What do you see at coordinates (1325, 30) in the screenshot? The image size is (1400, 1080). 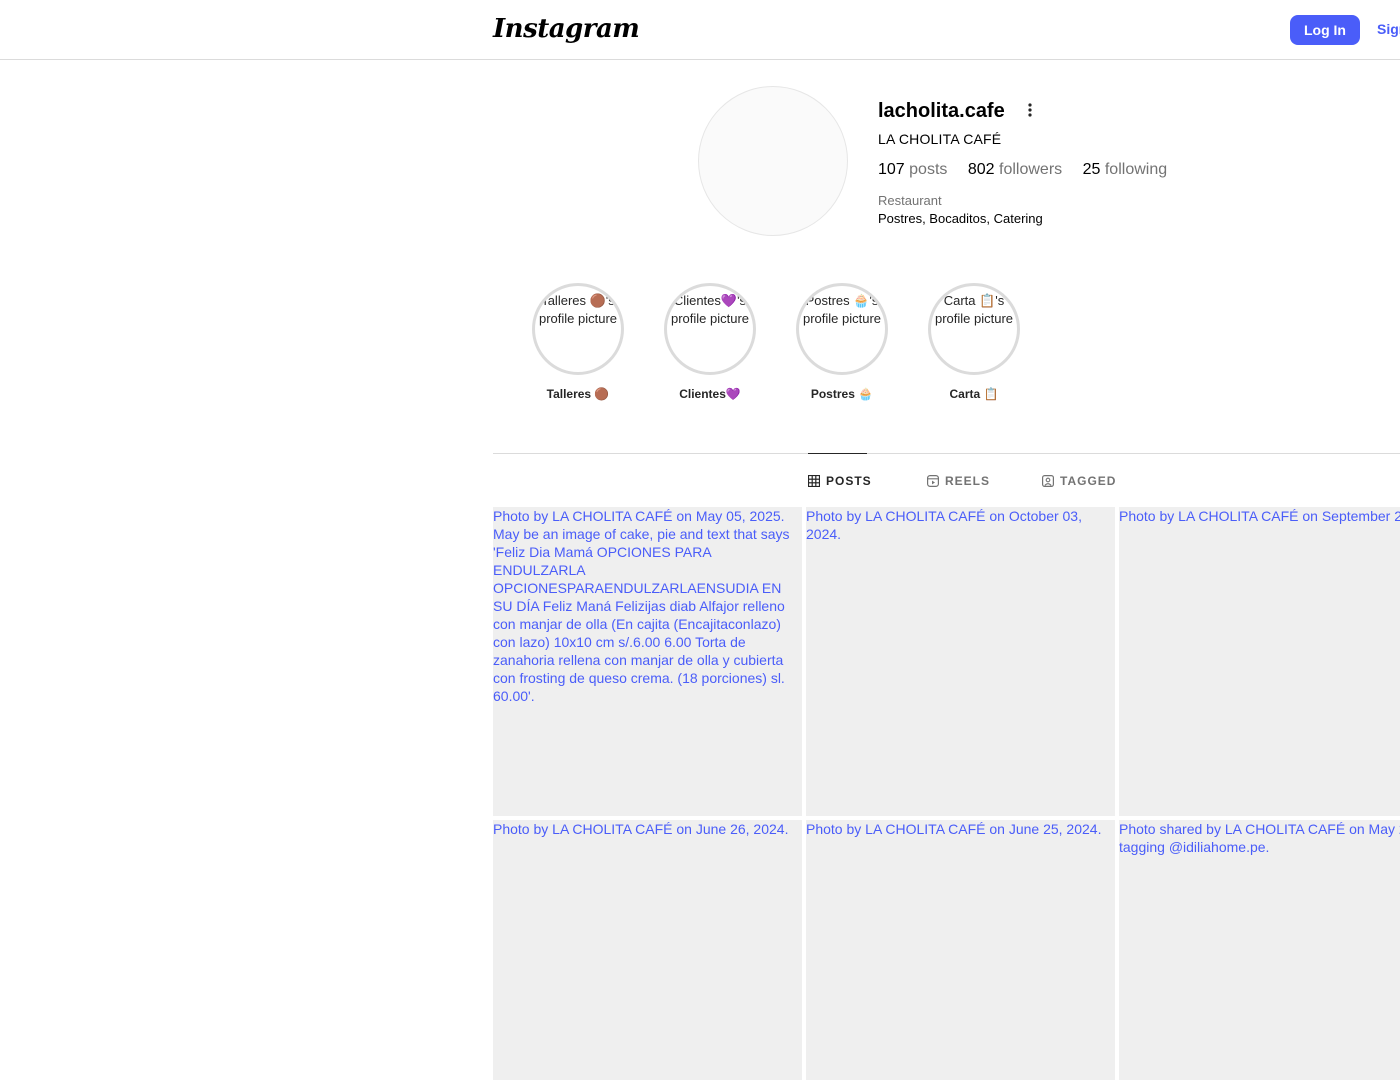 I see `login-button: Log In` at bounding box center [1325, 30].